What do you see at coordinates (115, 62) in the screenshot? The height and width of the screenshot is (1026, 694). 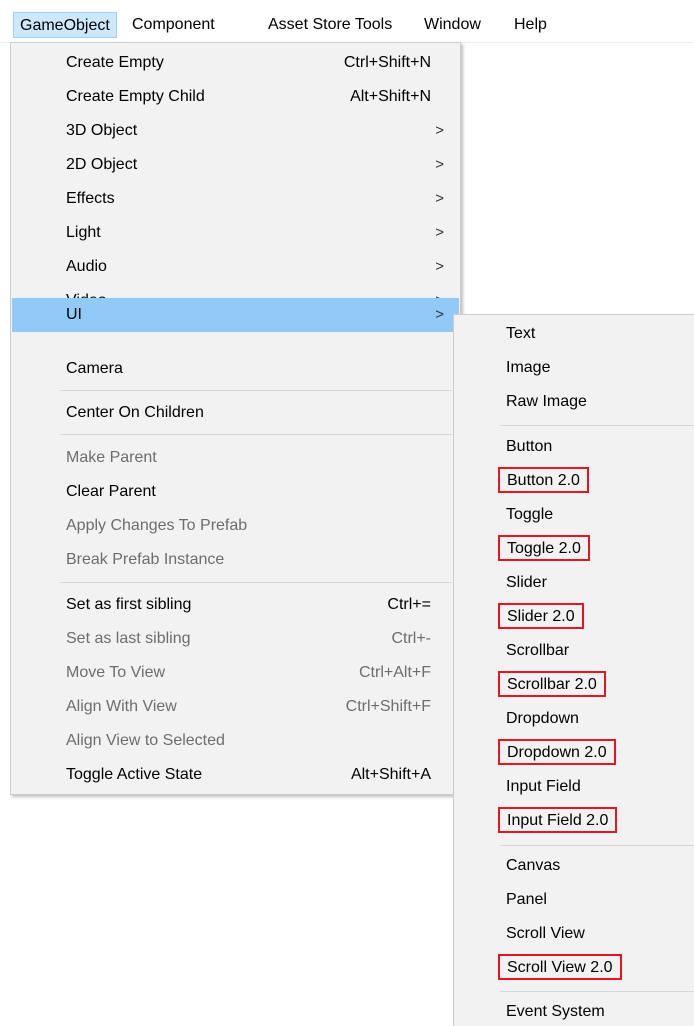 I see `menu-item-label: Create Empty` at bounding box center [115, 62].